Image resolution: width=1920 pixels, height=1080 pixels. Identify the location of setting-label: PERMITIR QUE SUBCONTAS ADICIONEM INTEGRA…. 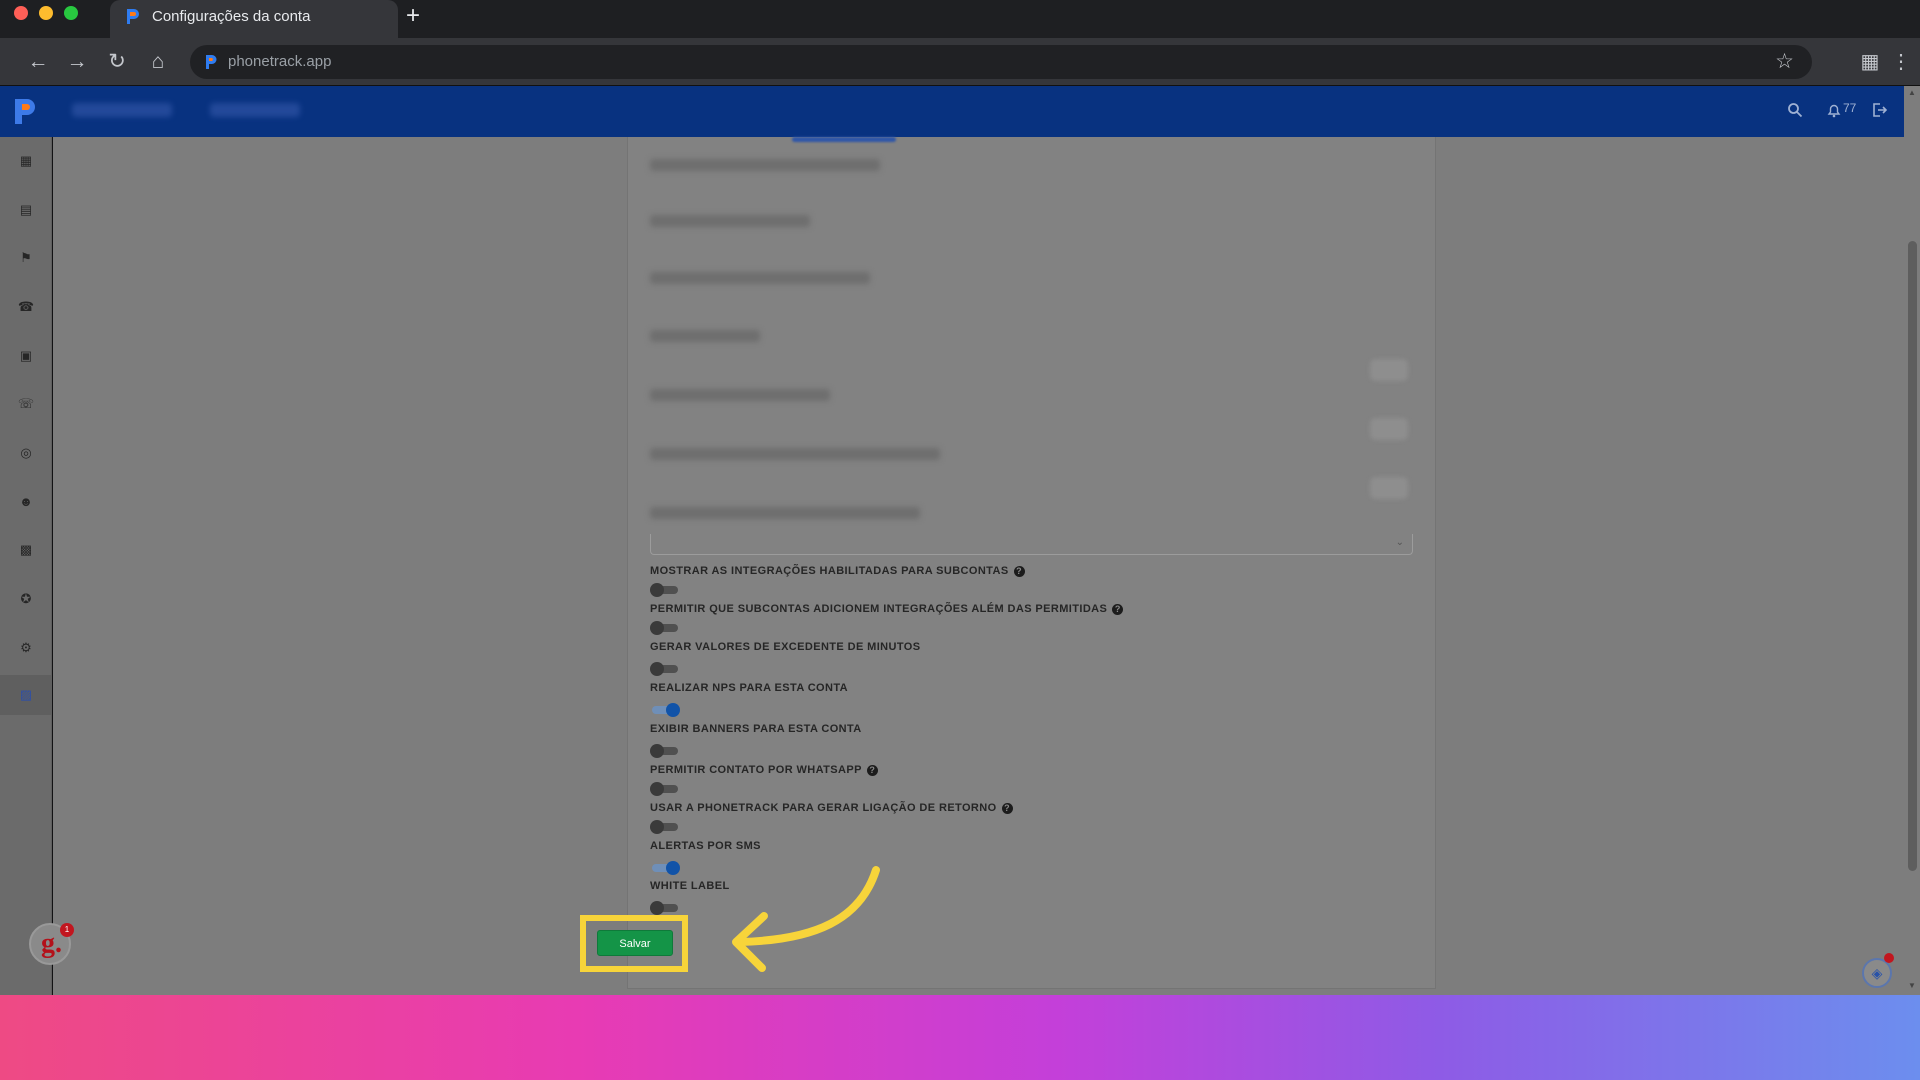
(887, 609).